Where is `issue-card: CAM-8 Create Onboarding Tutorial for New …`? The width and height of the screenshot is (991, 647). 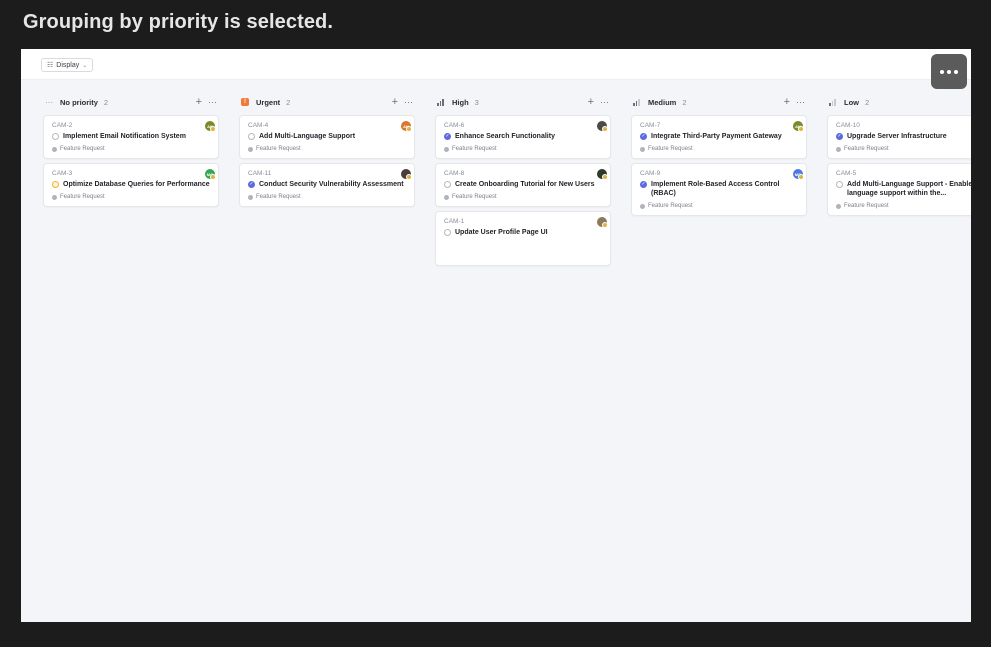
issue-card: CAM-8 Create Onboarding Tutorial for New … is located at coordinates (523, 185).